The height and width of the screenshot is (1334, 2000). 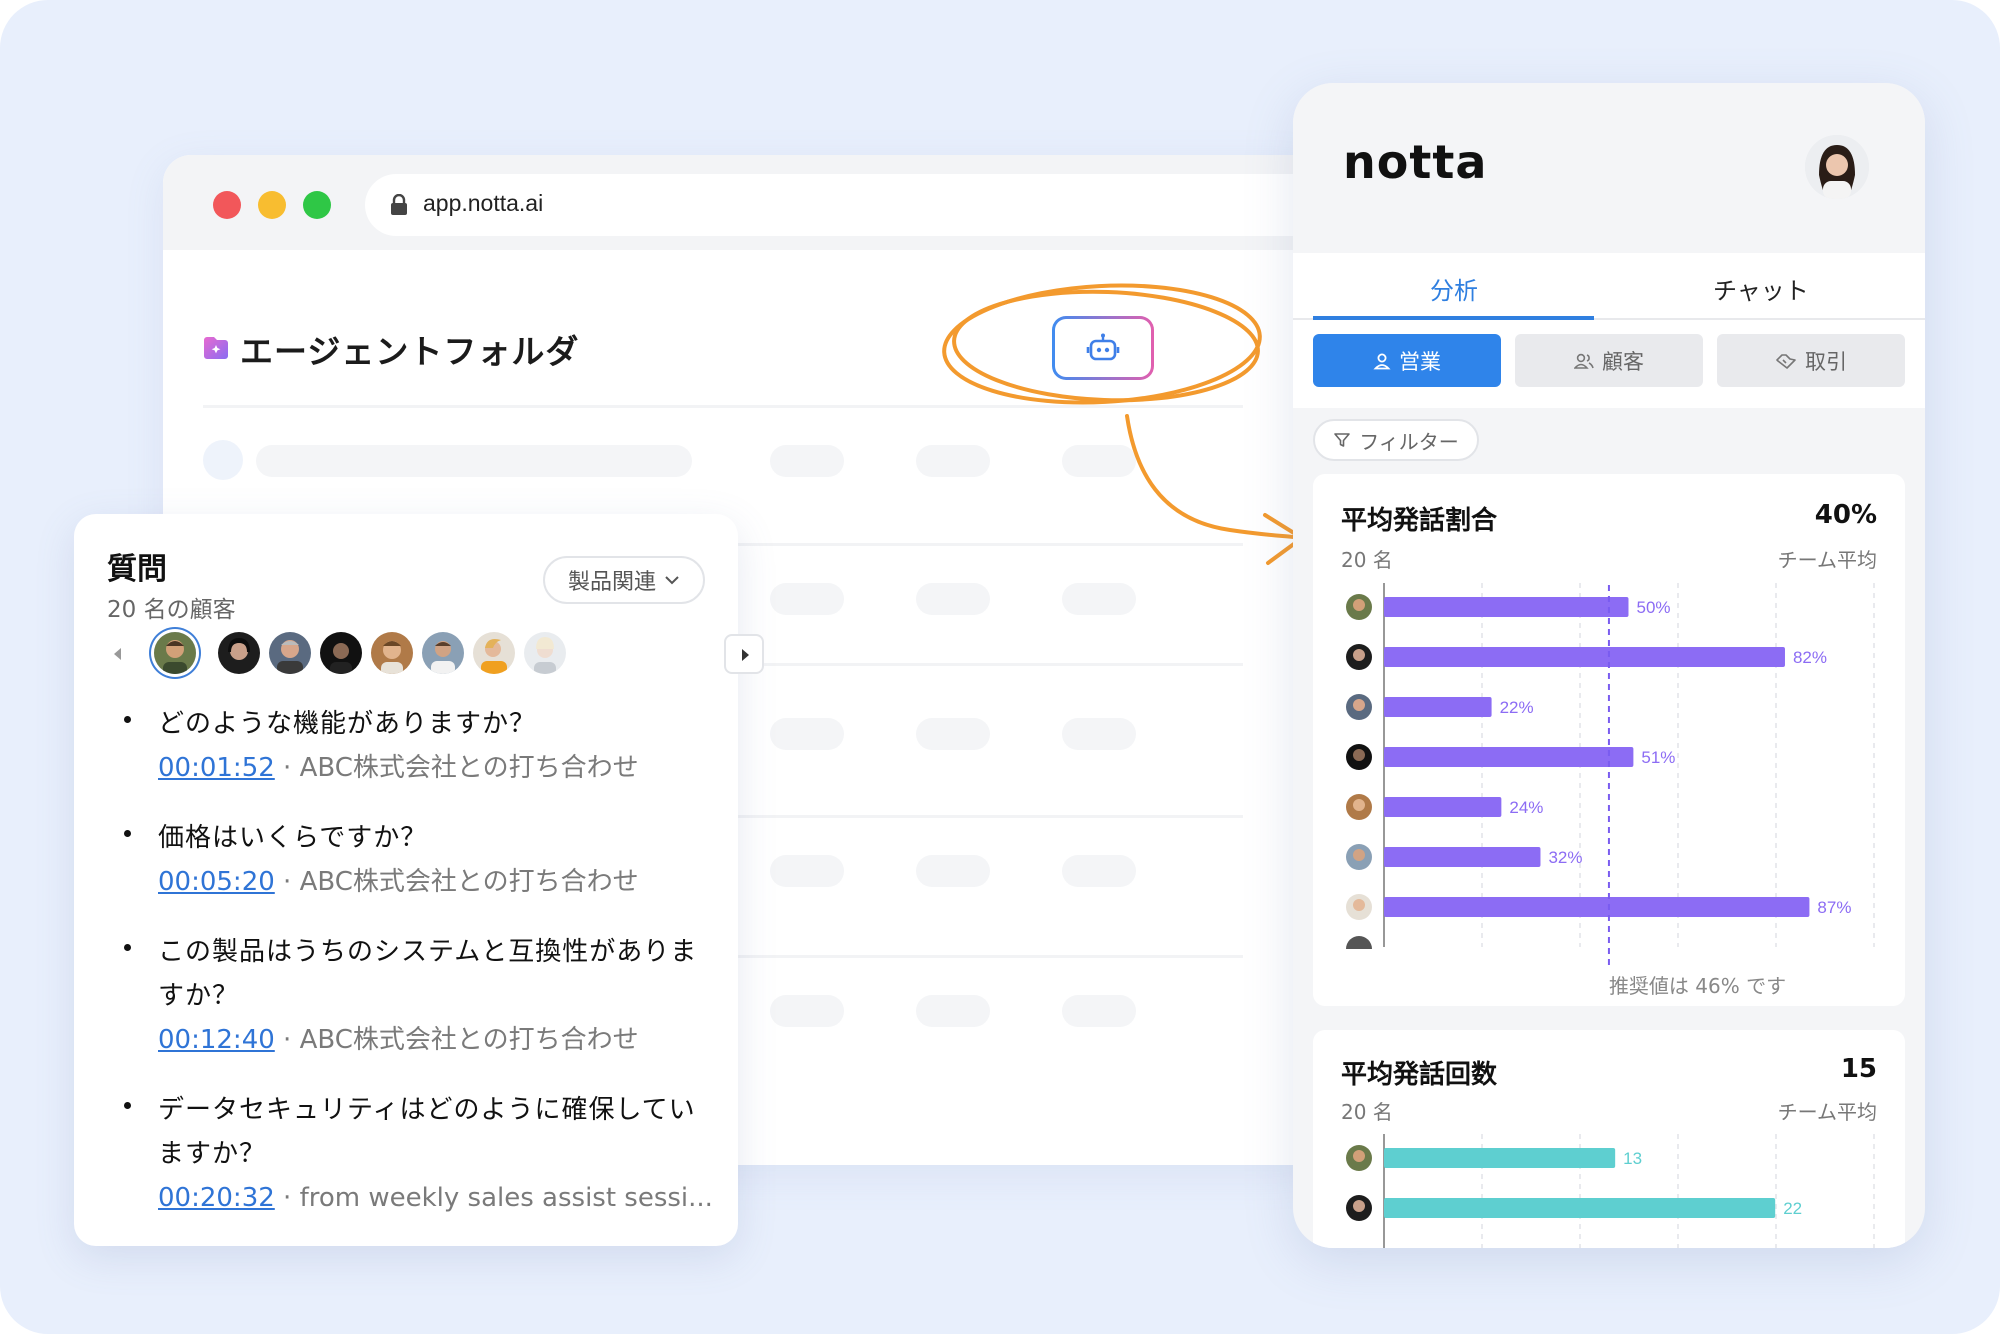 I want to click on question-meta: 00:01:52 · ABC株式会社との打ち合わせ, so click(x=436, y=768).